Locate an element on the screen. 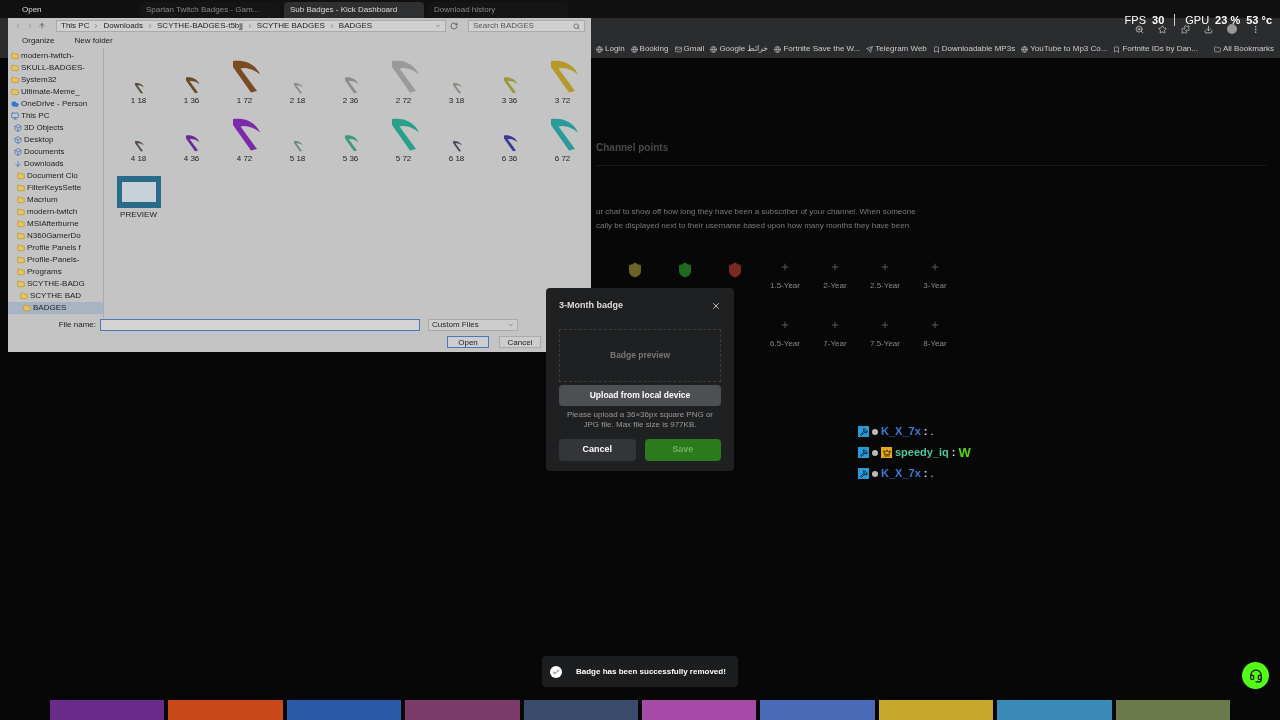  folder-tree-item: 3D Objects is located at coordinates (55, 128).